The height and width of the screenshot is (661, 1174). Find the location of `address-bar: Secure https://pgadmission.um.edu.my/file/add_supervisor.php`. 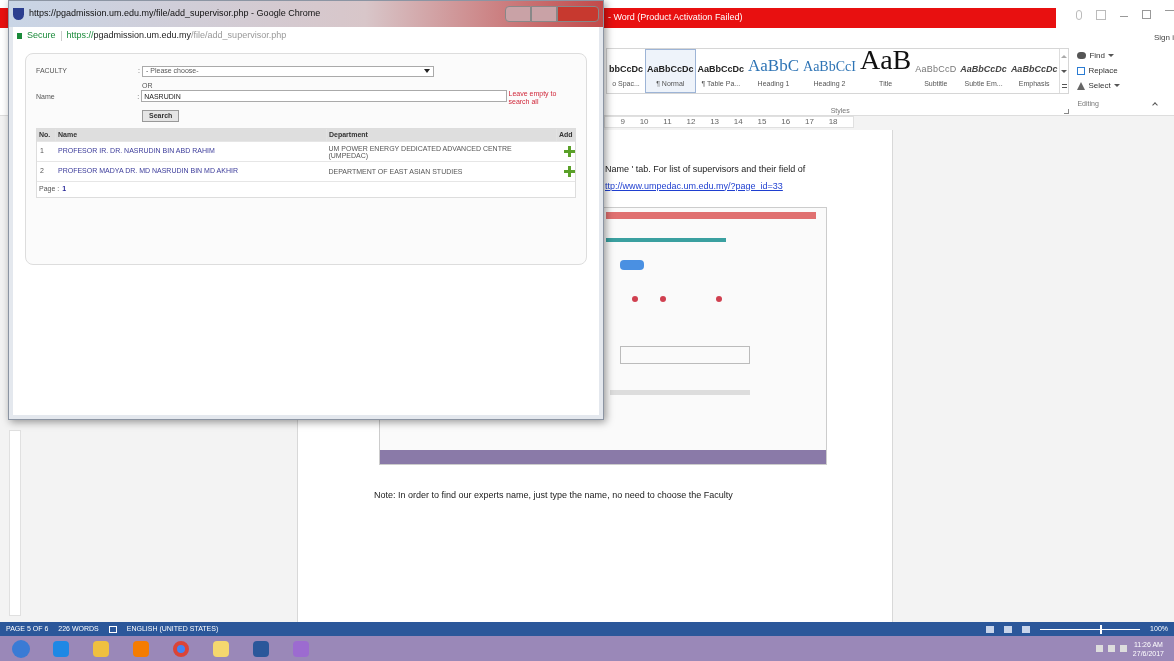

address-bar: Secure https://pgadmission.um.edu.my/file/add_supervisor.php is located at coordinates (306, 36).